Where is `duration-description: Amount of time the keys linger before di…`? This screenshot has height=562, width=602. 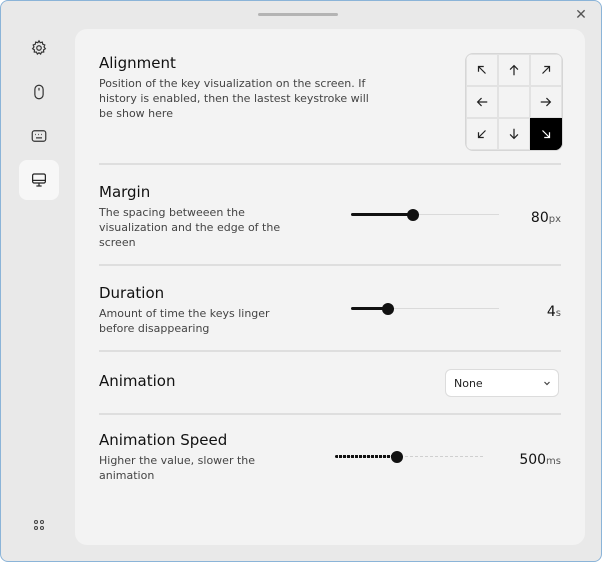 duration-description: Amount of time the keys linger before di… is located at coordinates (184, 321).